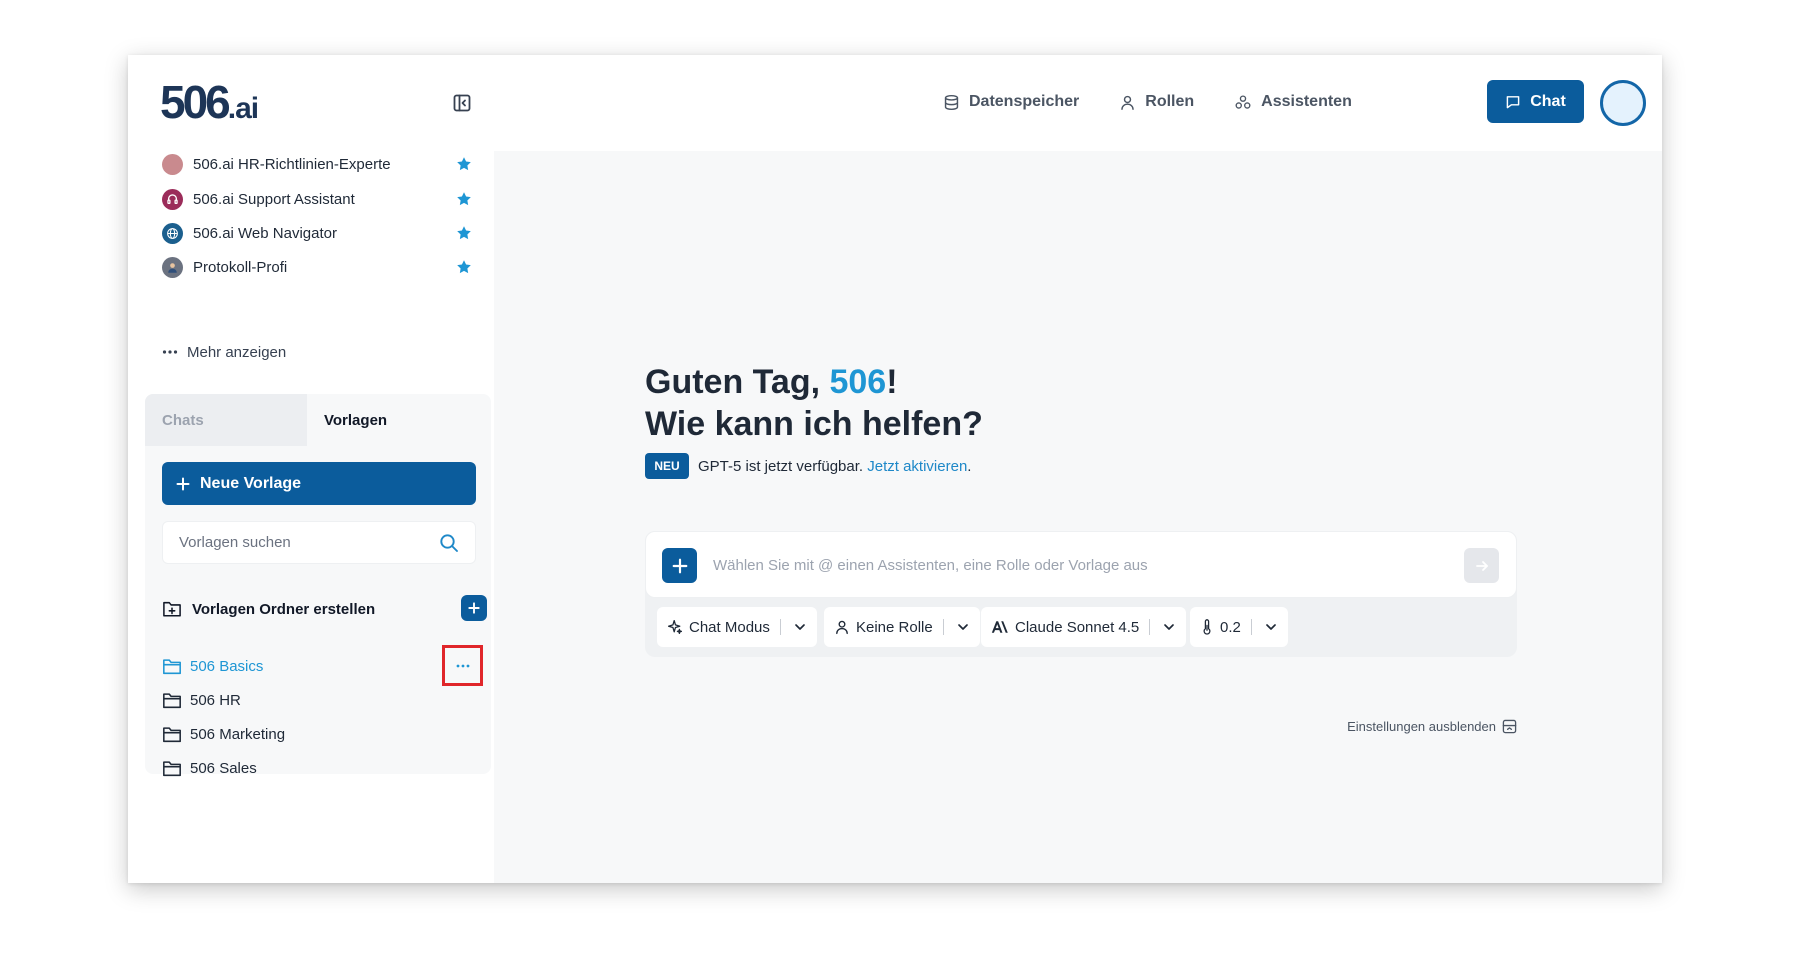  What do you see at coordinates (667, 466) in the screenshot?
I see `new-badge: NEU` at bounding box center [667, 466].